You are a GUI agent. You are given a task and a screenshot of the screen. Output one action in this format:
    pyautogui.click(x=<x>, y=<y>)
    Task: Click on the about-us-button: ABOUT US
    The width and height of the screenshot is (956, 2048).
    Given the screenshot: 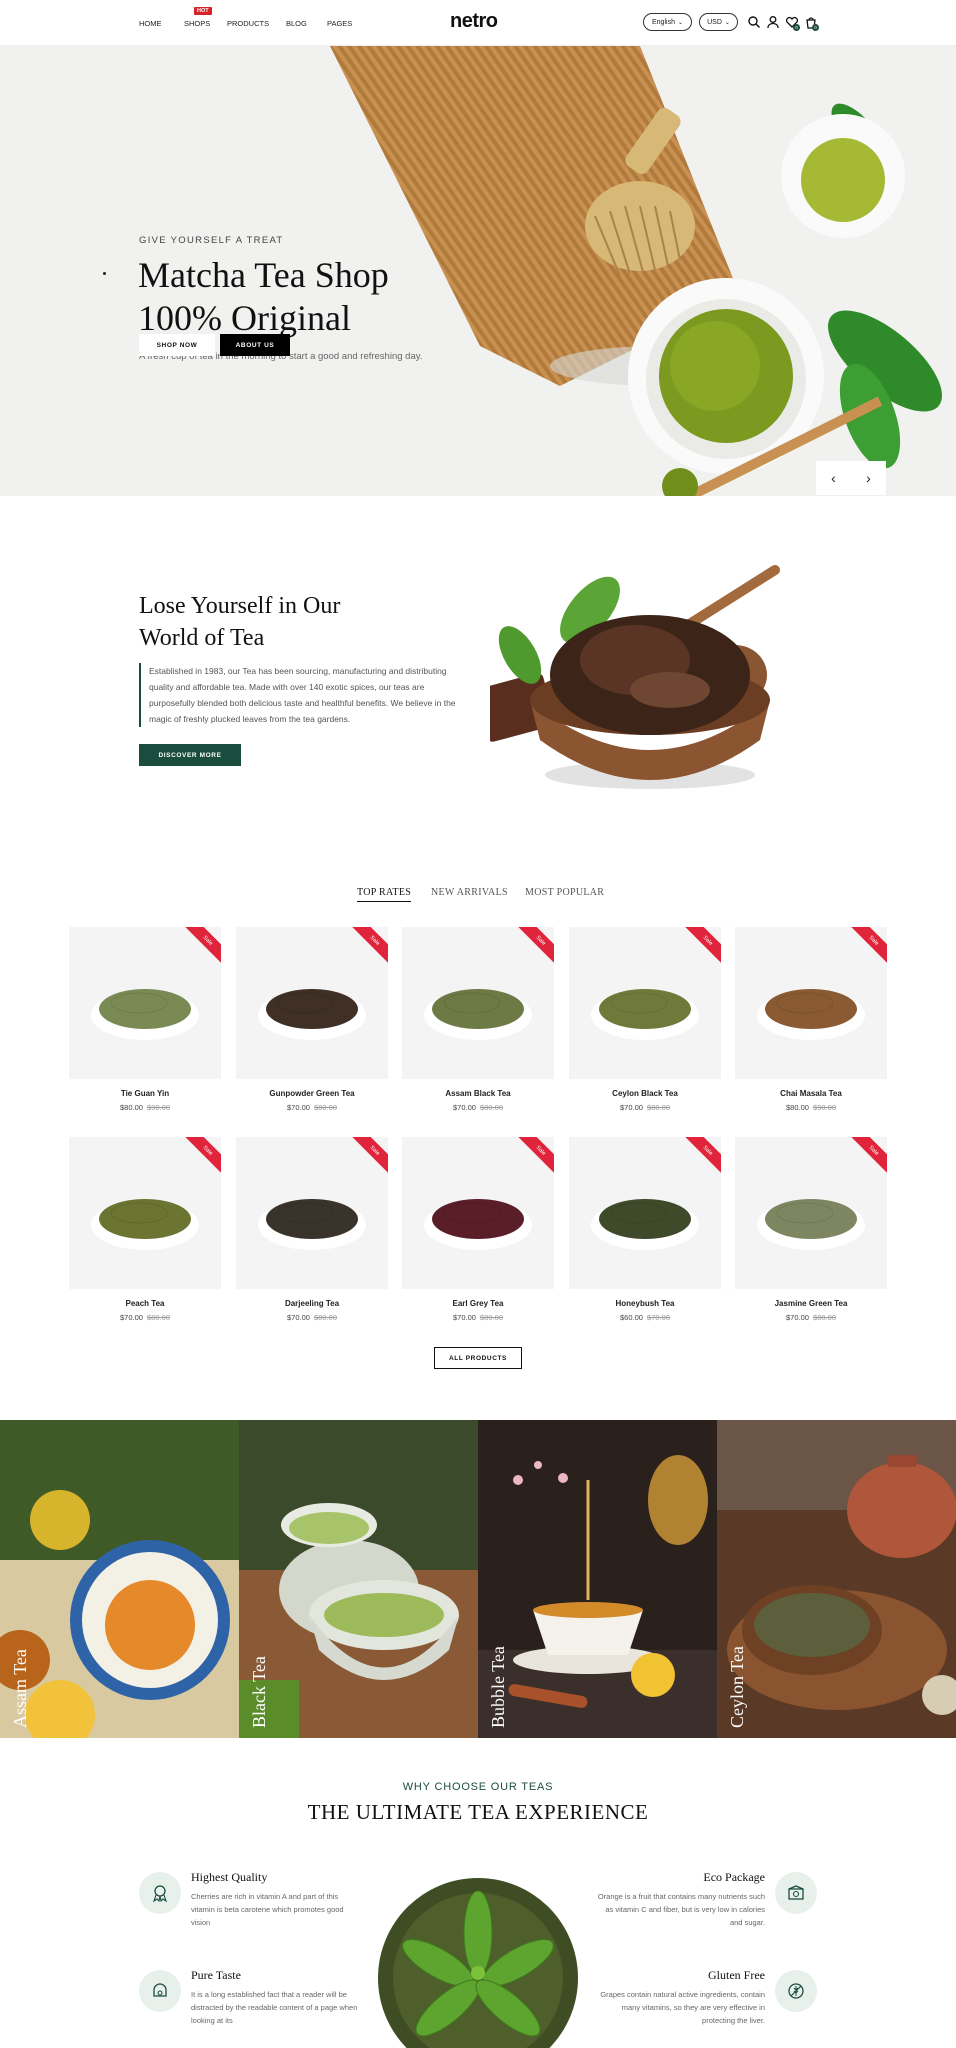 What is the action you would take?
    pyautogui.click(x=255, y=345)
    